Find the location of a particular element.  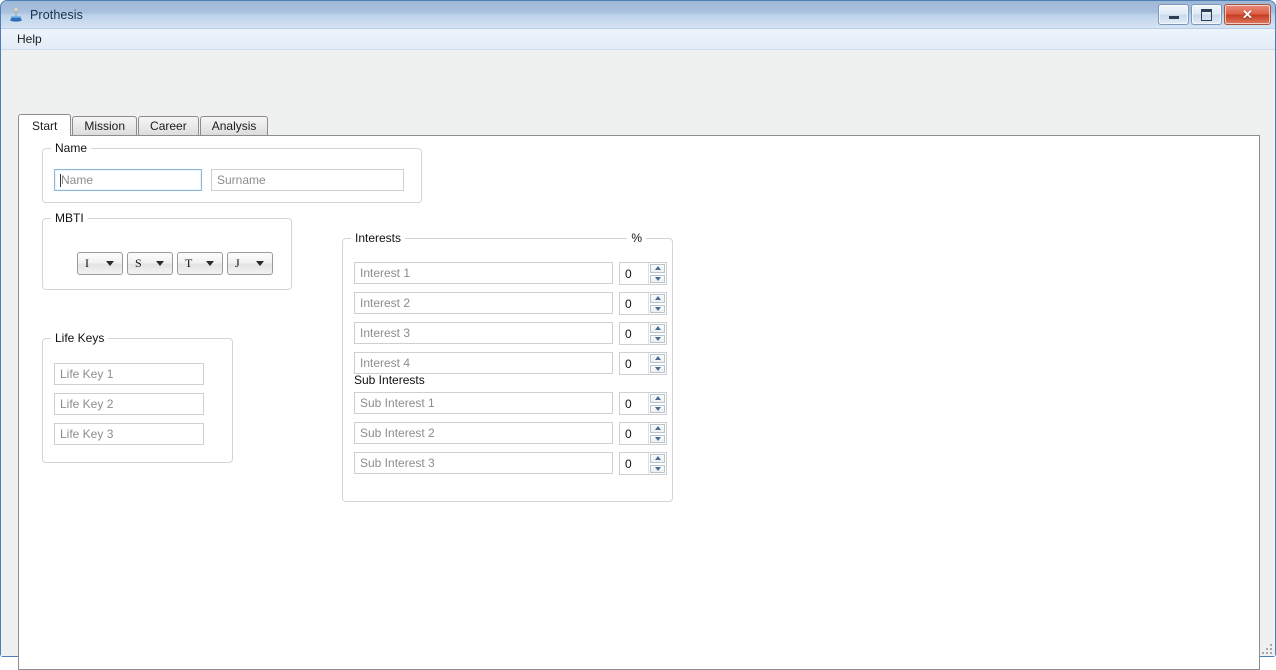

mbti-select-1: I is located at coordinates (100, 263).